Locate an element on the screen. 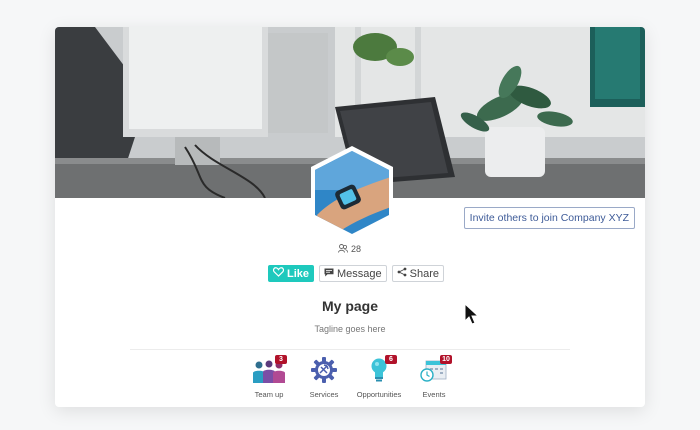 The image size is (700, 430). opportunities-badge: 6 is located at coordinates (391, 359).